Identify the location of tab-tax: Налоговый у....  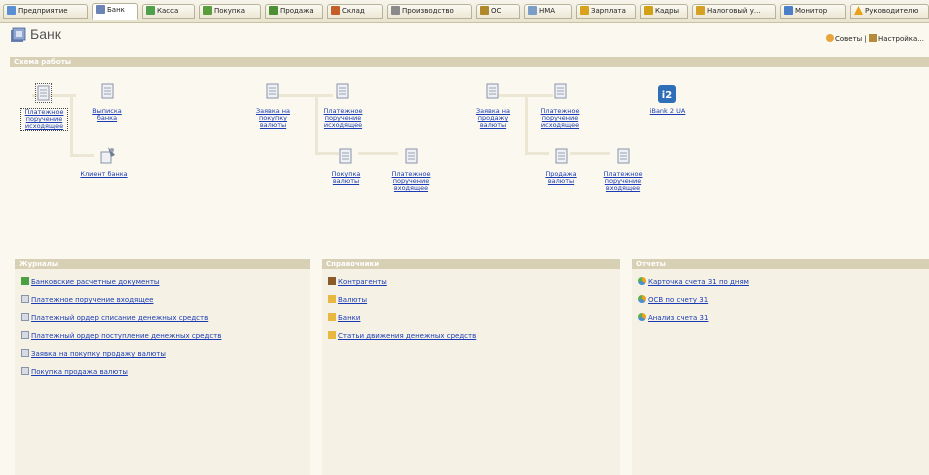
(734, 11).